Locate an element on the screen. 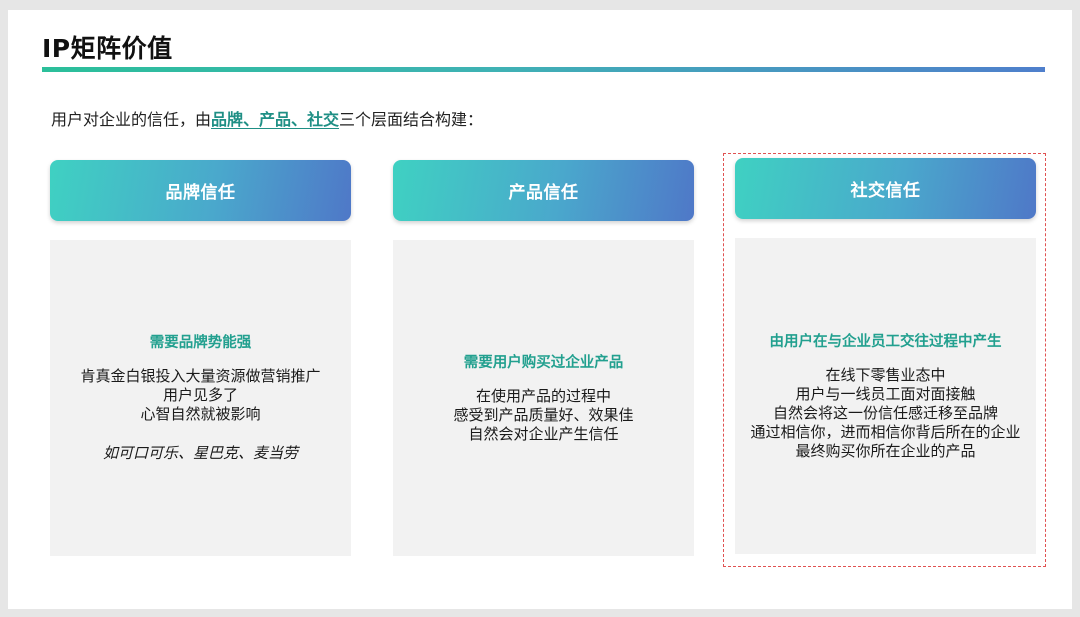  page-title: IP矩阵价值 is located at coordinates (107, 48).